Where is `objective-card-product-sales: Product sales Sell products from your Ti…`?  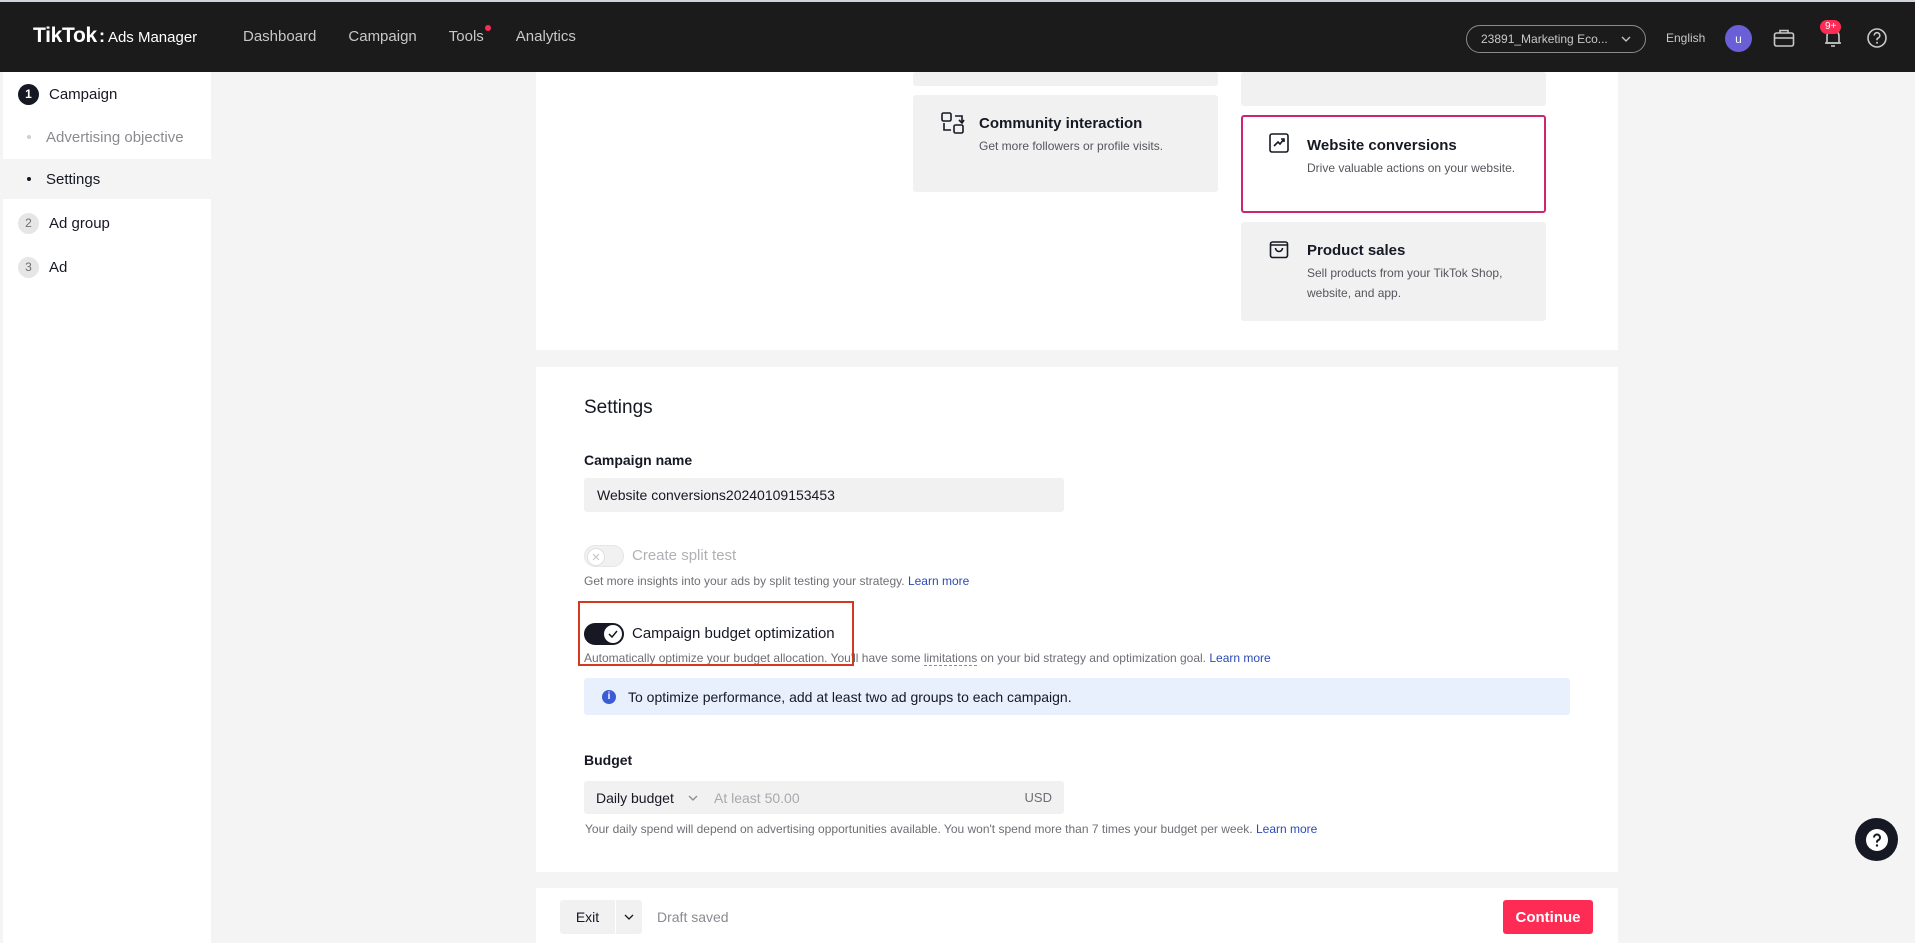 objective-card-product-sales: Product sales Sell products from your Ti… is located at coordinates (1393, 271).